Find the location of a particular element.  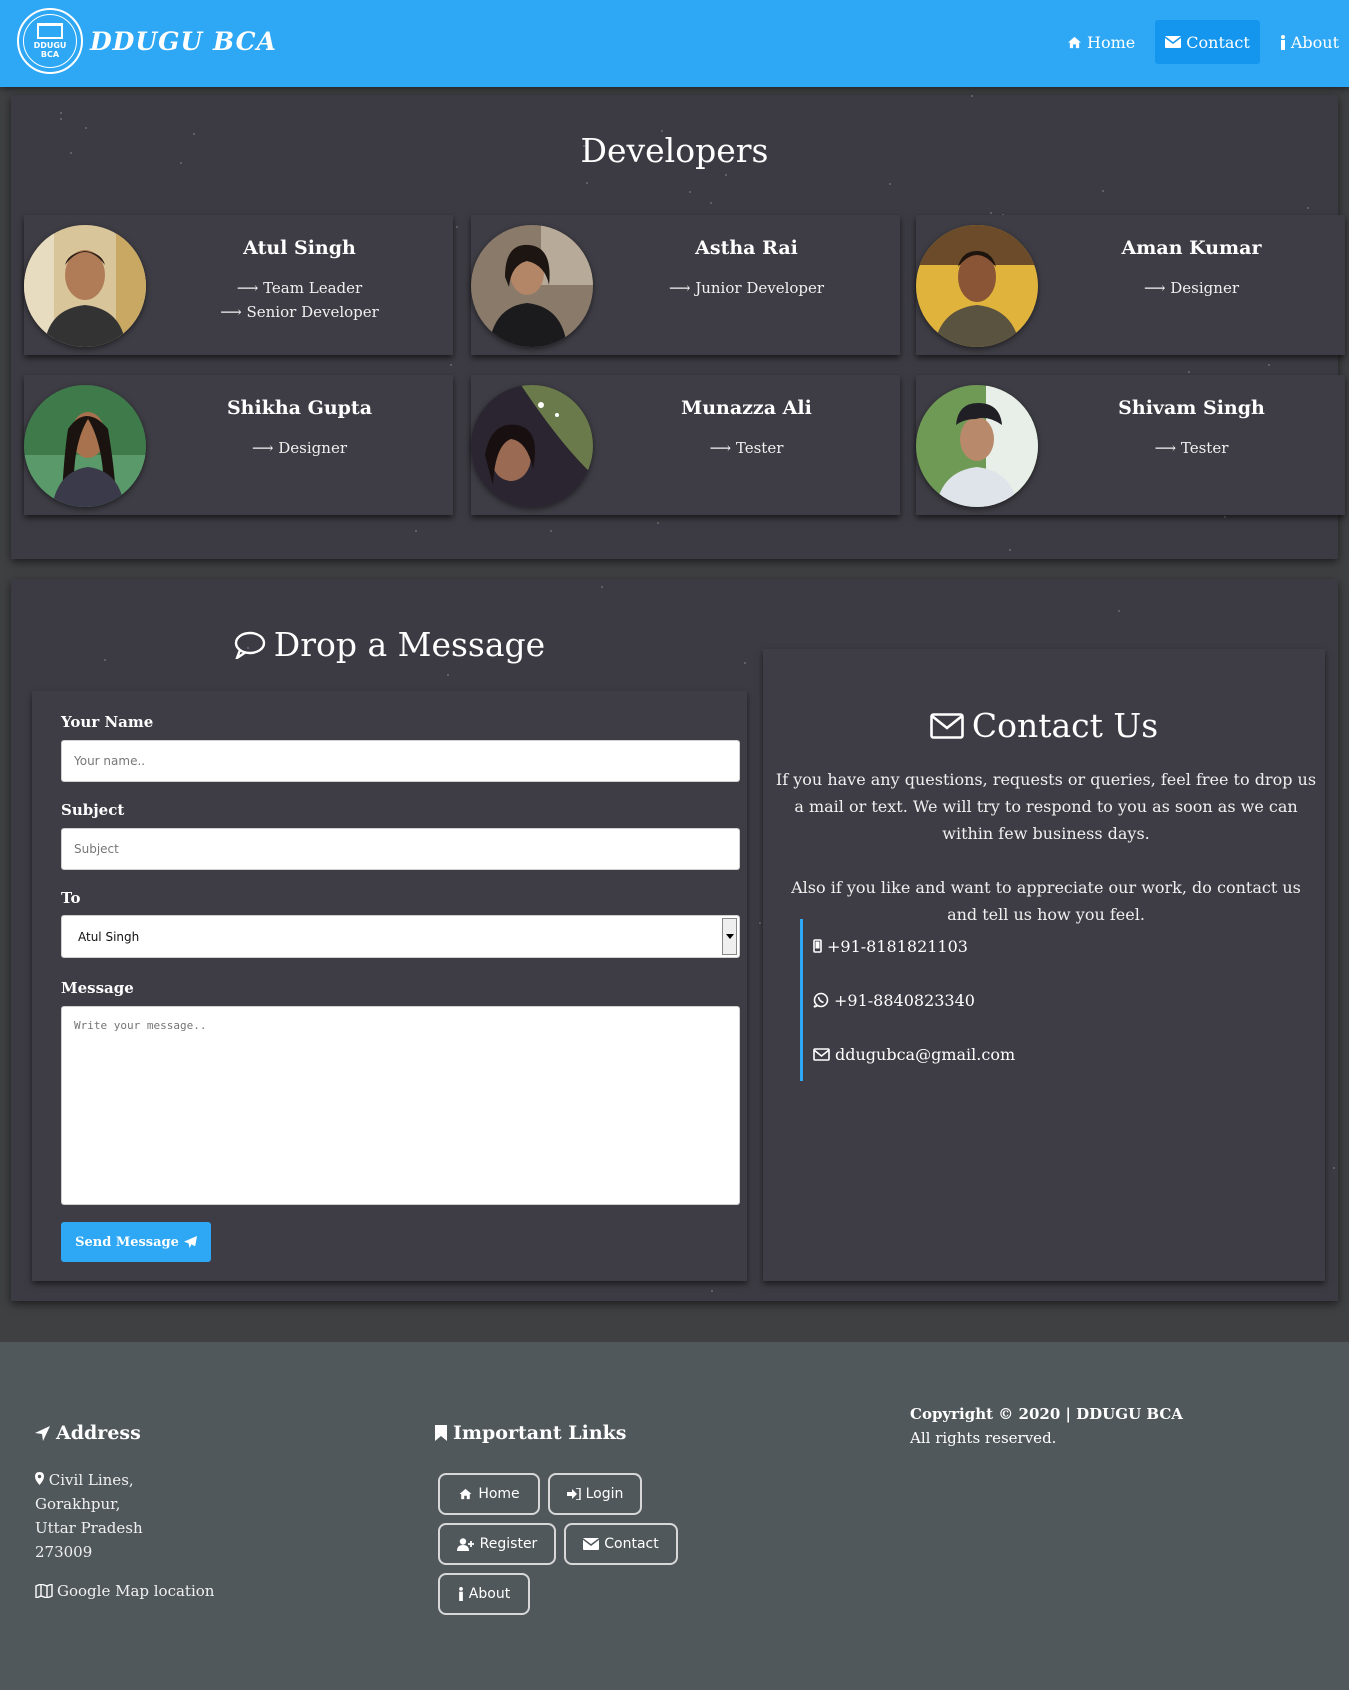

logo-text-line1: DDUGU is located at coordinates (50, 45).